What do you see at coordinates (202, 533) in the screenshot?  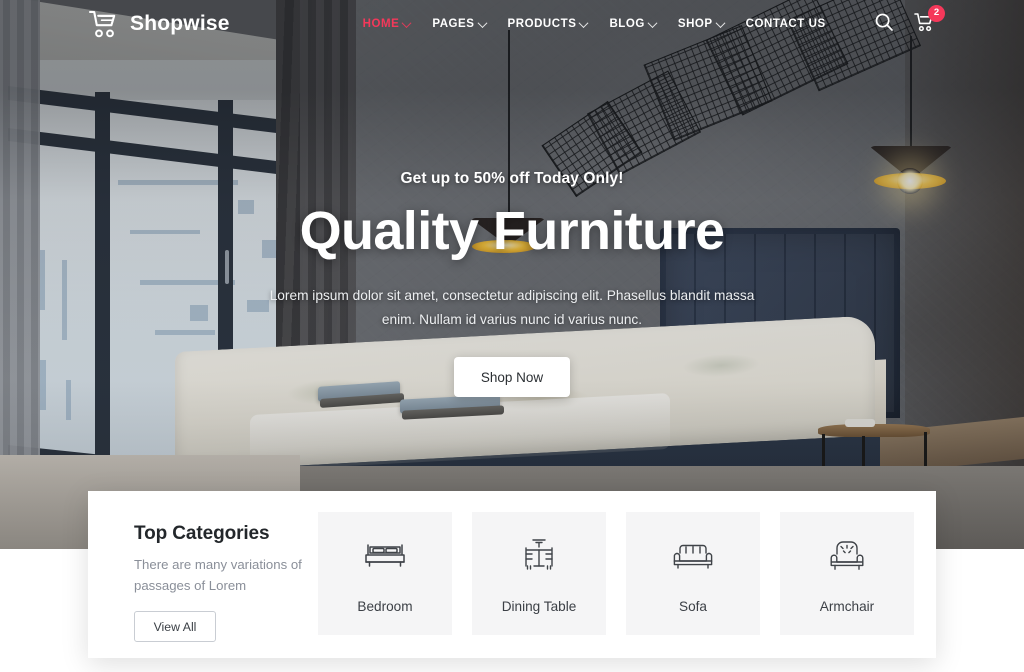 I see `categories-title: Top Categories` at bounding box center [202, 533].